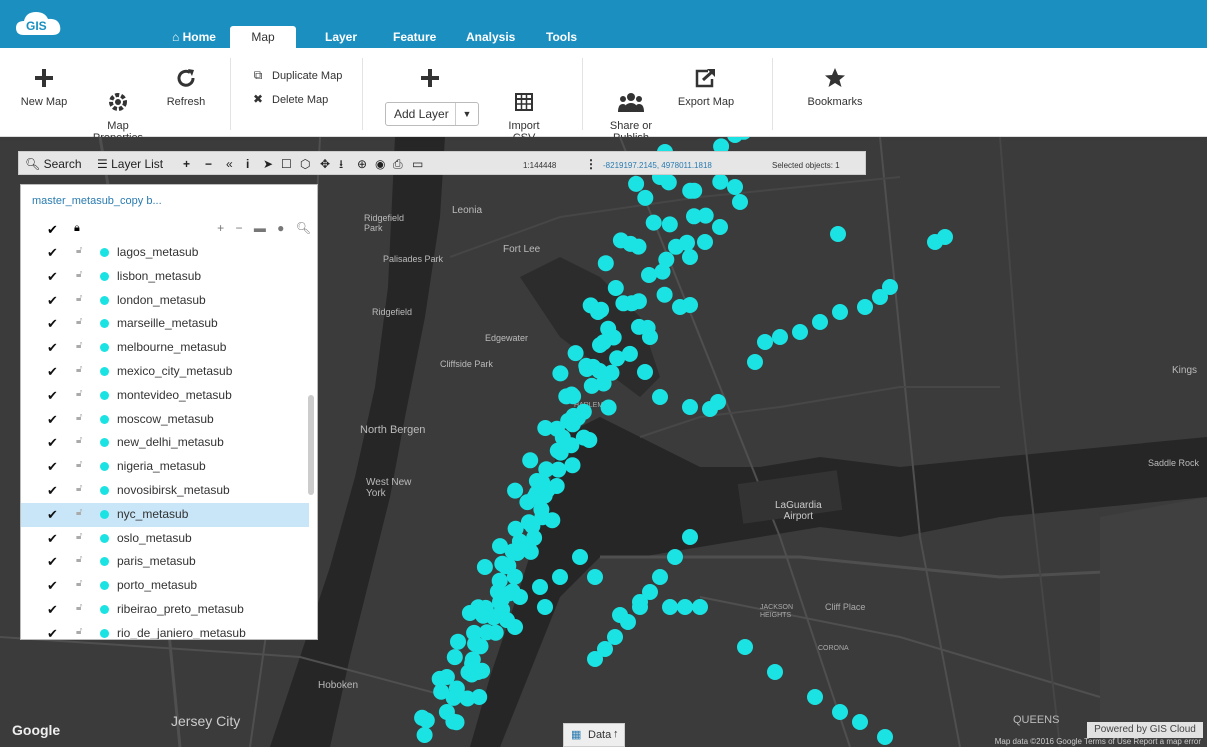  Describe the element at coordinates (490, 37) in the screenshot. I see `tab-analysis: Analysis` at that location.